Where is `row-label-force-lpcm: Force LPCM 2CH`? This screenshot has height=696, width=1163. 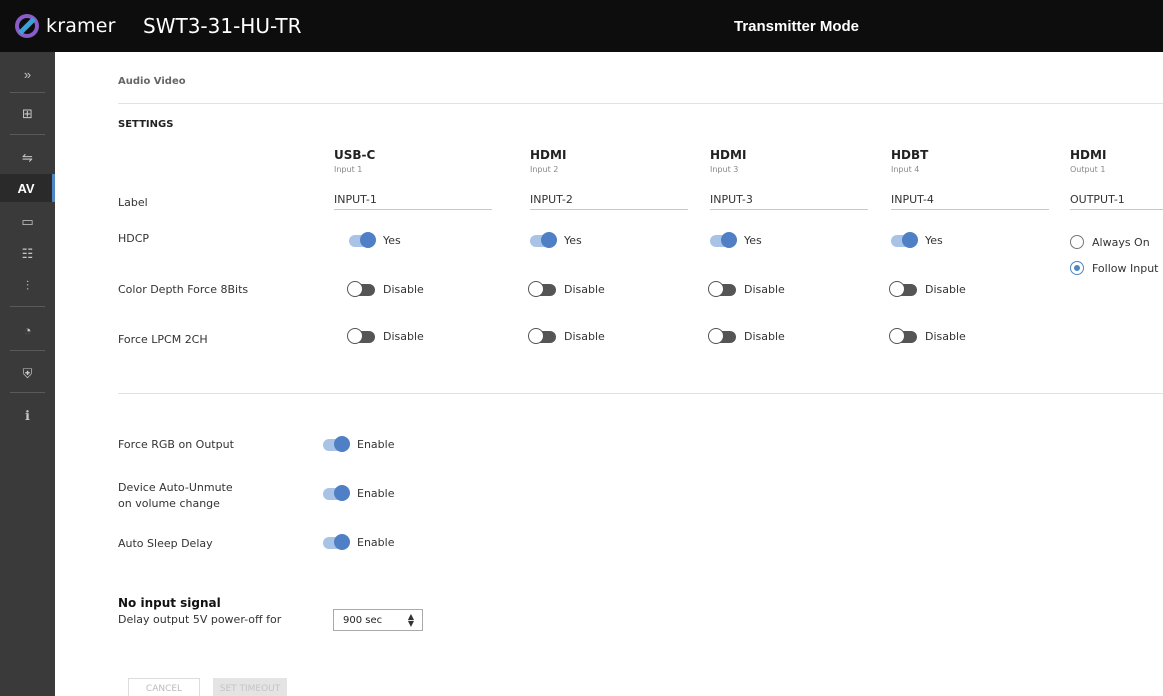 row-label-force-lpcm: Force LPCM 2CH is located at coordinates (163, 339).